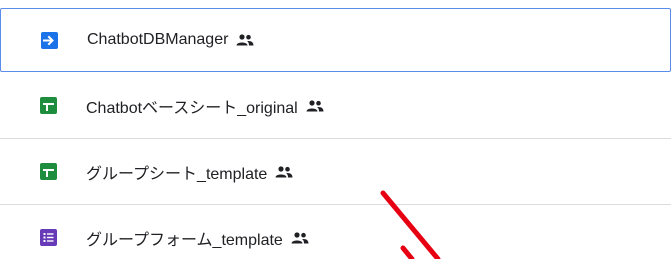  What do you see at coordinates (184, 240) in the screenshot?
I see `file-name: グループフォーム_template` at bounding box center [184, 240].